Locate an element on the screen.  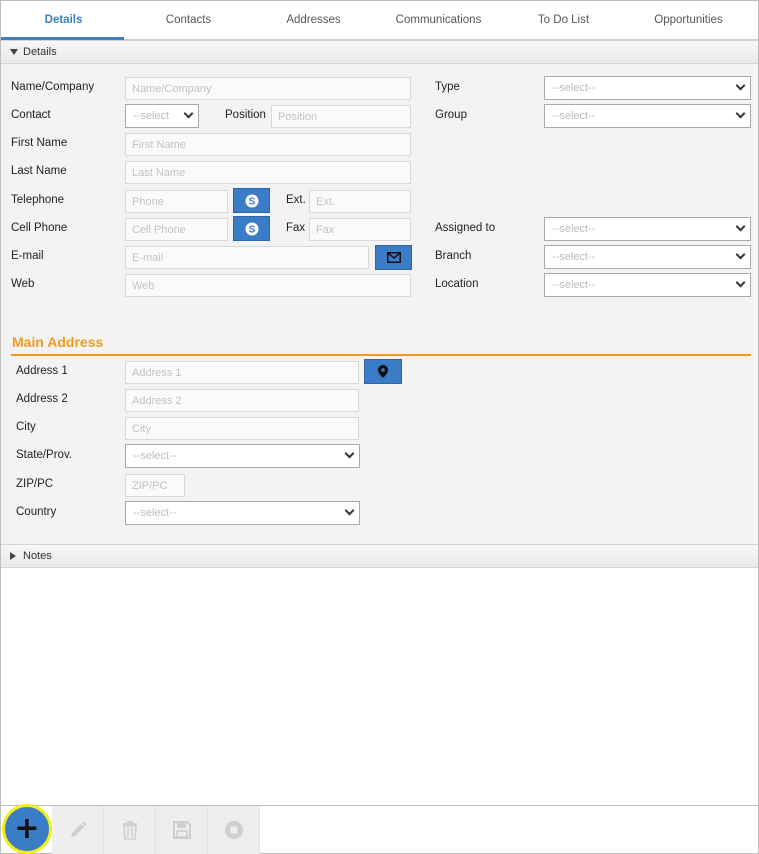
fax-input is located at coordinates (360, 229).